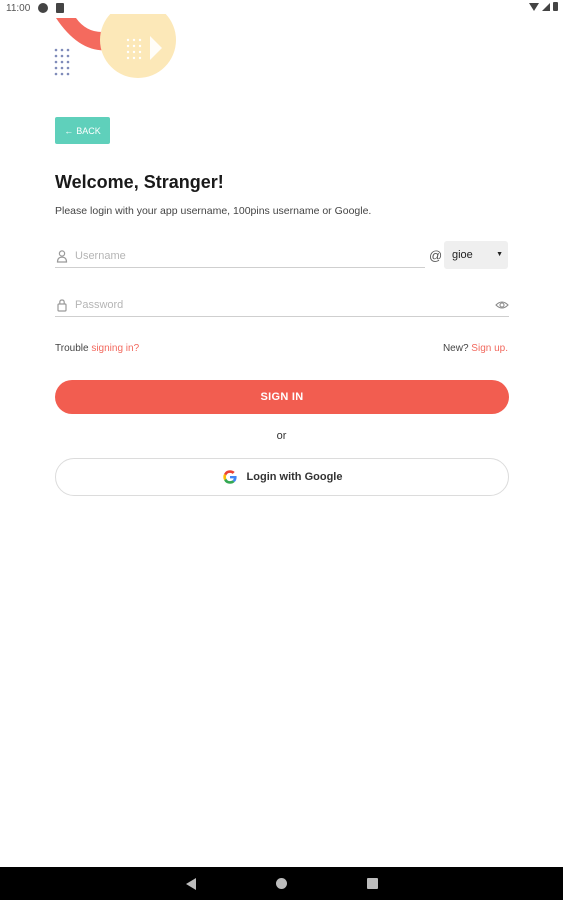 This screenshot has width=563, height=900. What do you see at coordinates (191, 884) in the screenshot?
I see `nav-back-icon` at bounding box center [191, 884].